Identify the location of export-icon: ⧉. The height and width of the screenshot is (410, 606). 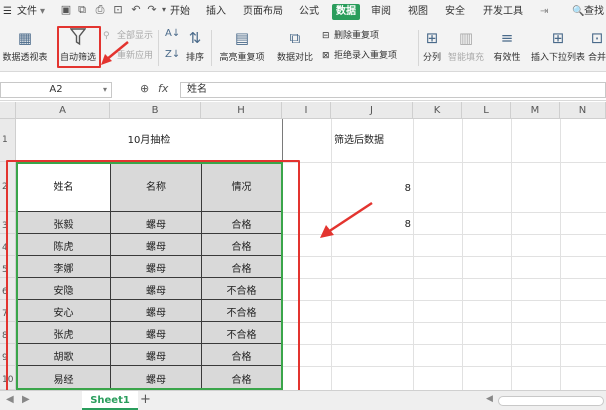
(82, 10).